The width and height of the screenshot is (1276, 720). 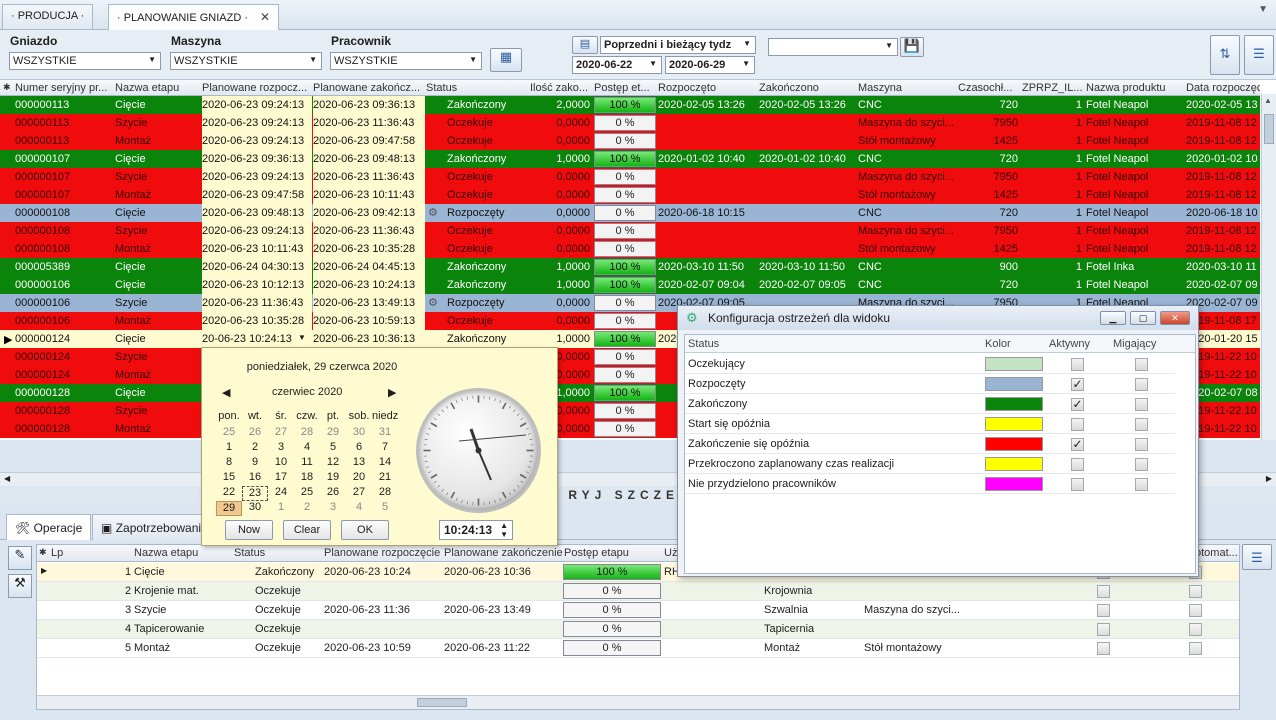 I want to click on cell-ilosc: 0,0000, so click(x=560, y=177).